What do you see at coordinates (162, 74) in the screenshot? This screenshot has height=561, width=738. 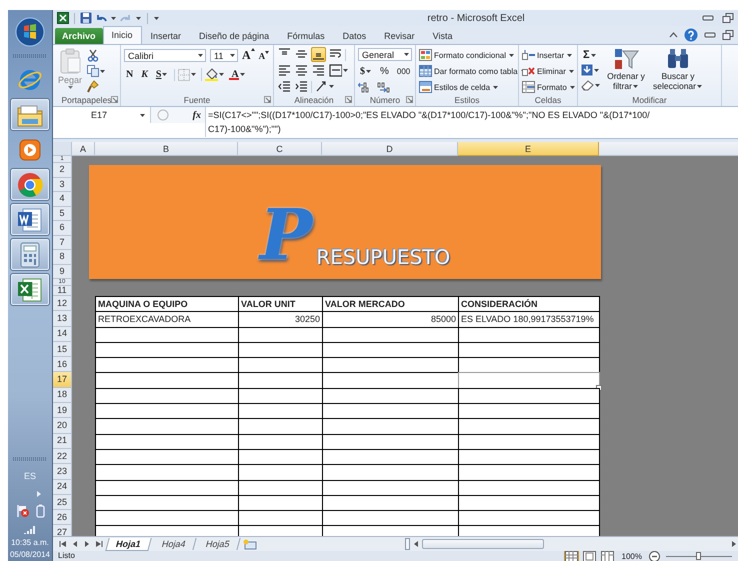 I see `underline-button: S` at bounding box center [162, 74].